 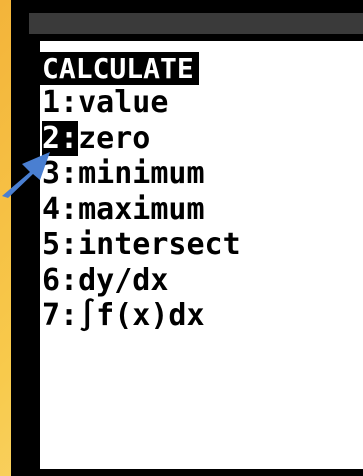 I want to click on menu-item-label: value, so click(x=123, y=102).